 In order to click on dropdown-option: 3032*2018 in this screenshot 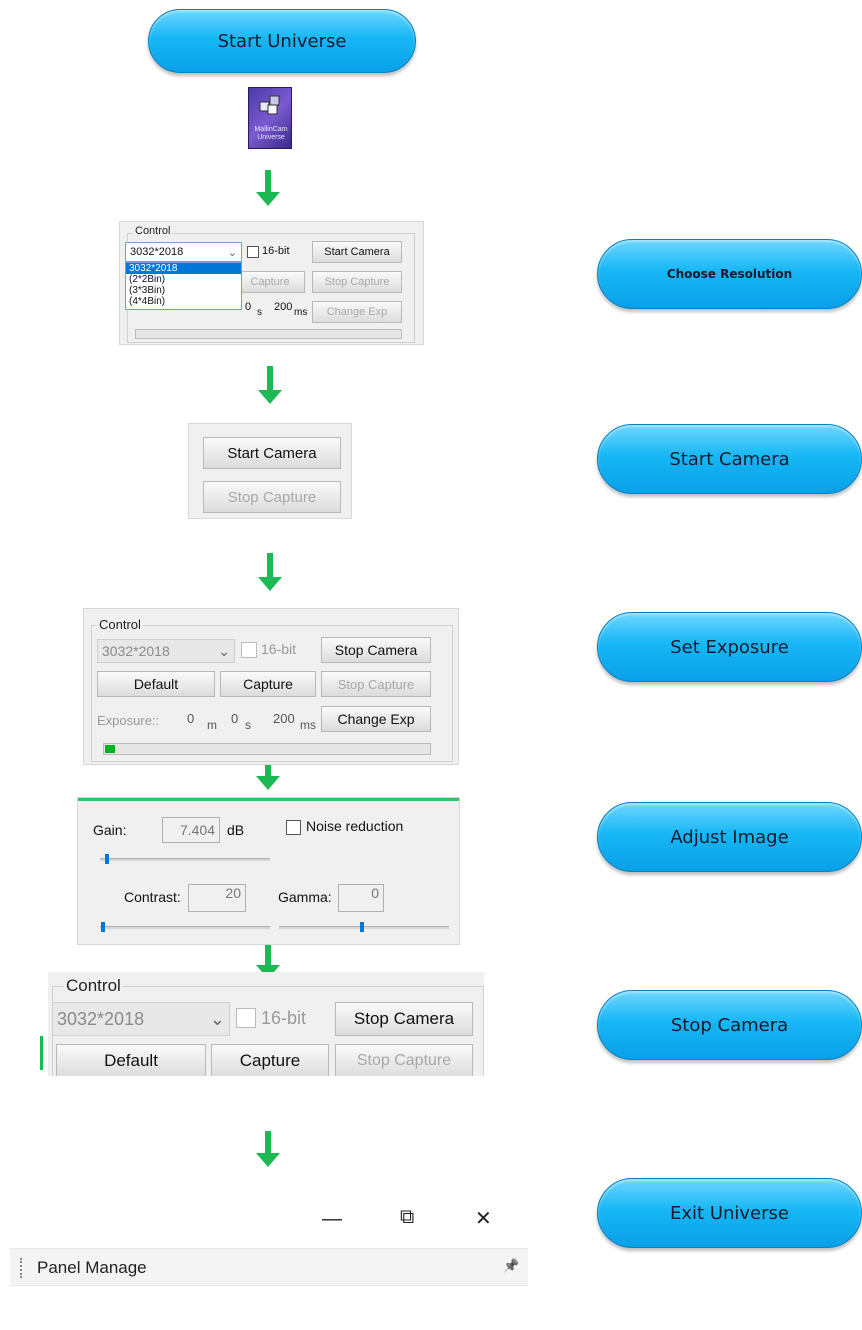, I will do `click(183, 268)`.